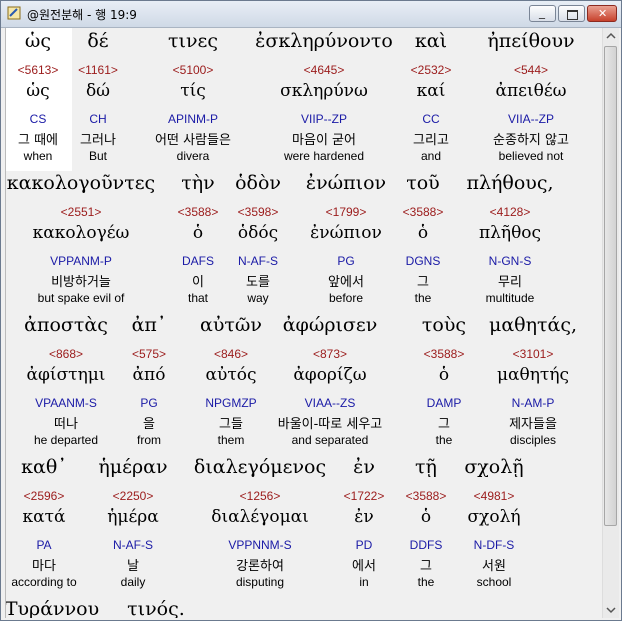 The image size is (622, 621). What do you see at coordinates (14, 13) in the screenshot?
I see `app-icon` at bounding box center [14, 13].